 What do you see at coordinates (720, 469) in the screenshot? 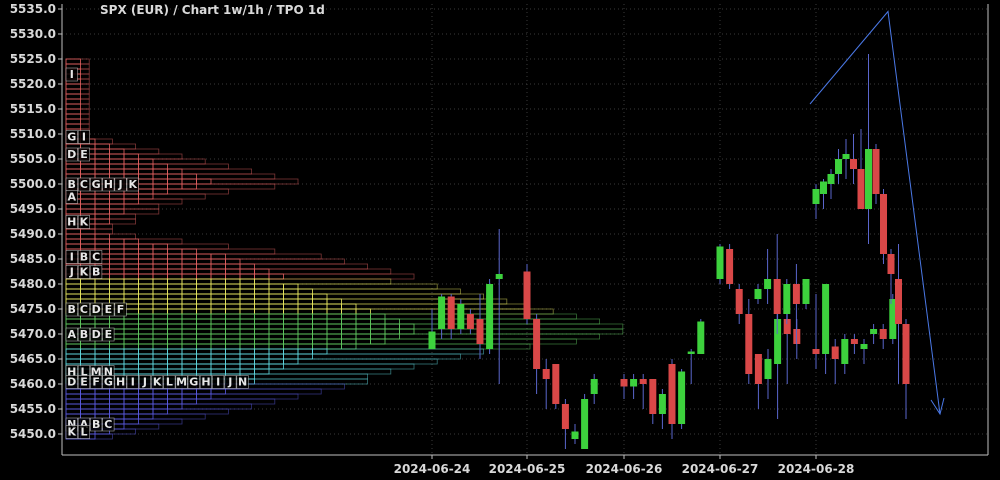
I see `x-tick-label: 2024-06-27` at bounding box center [720, 469].